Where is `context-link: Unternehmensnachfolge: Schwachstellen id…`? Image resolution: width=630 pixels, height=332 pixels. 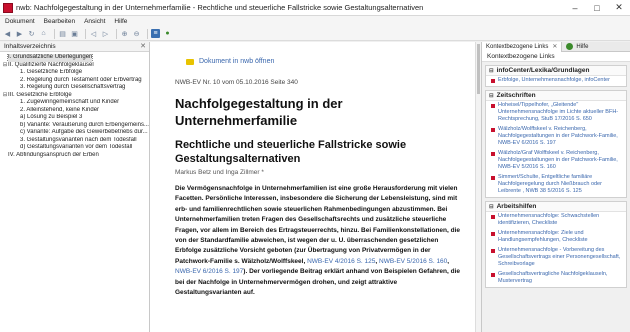
context-link: Unternehmensnachfolge: Schwachstellen id… is located at coordinates (556, 220).